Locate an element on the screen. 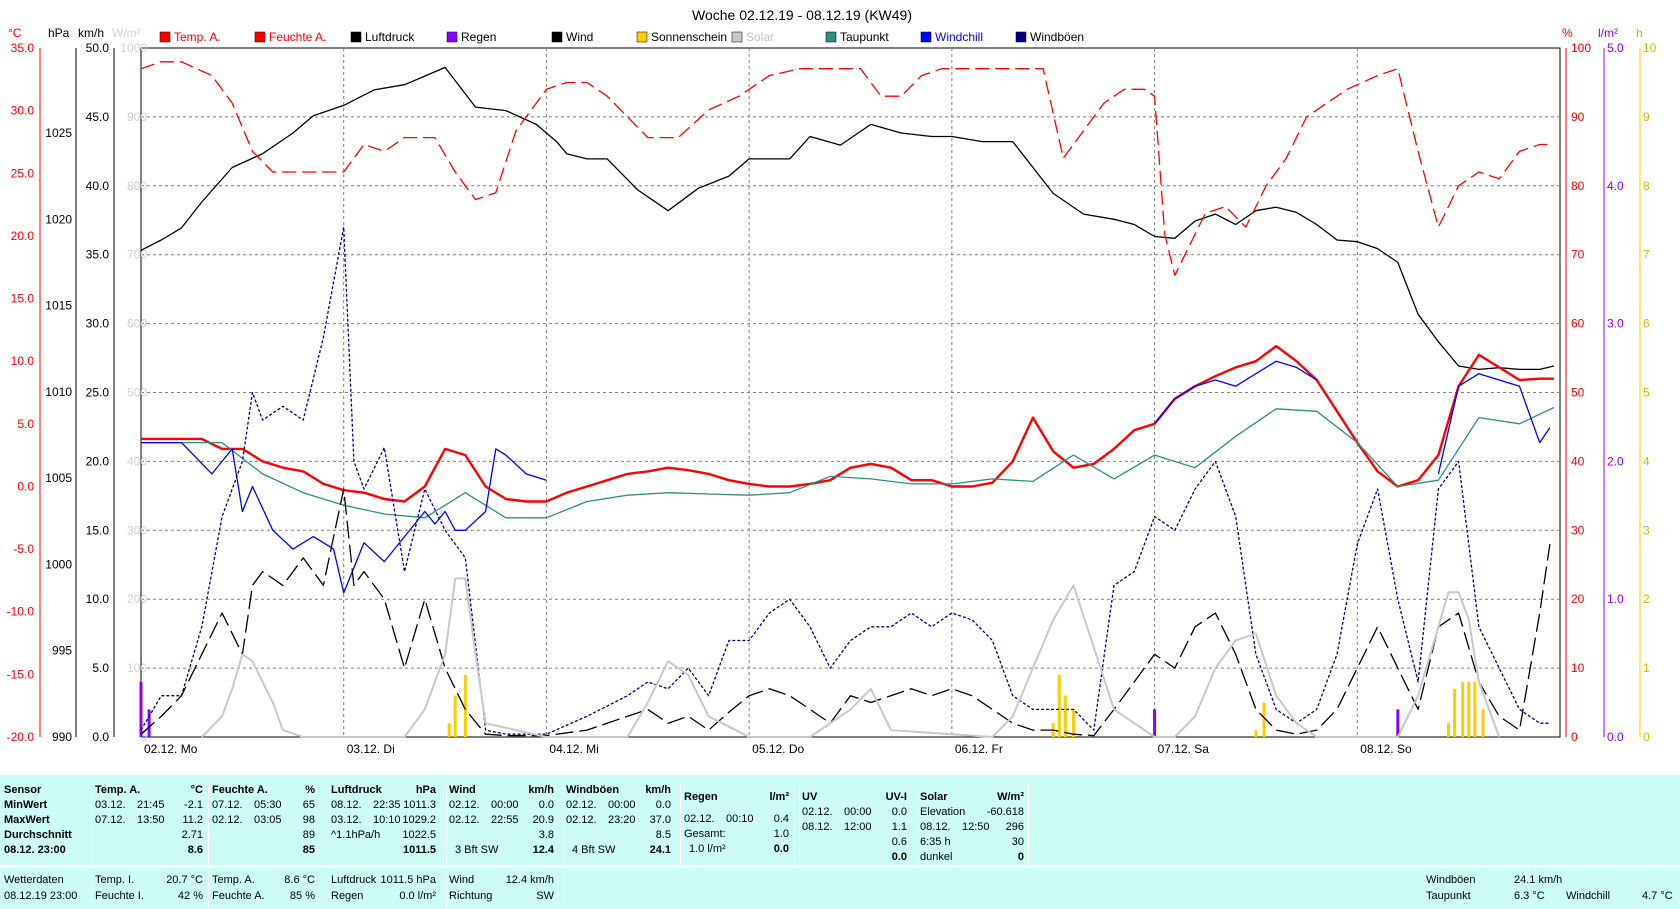 The image size is (1680, 909). legend-label: Windchill is located at coordinates (959, 37).